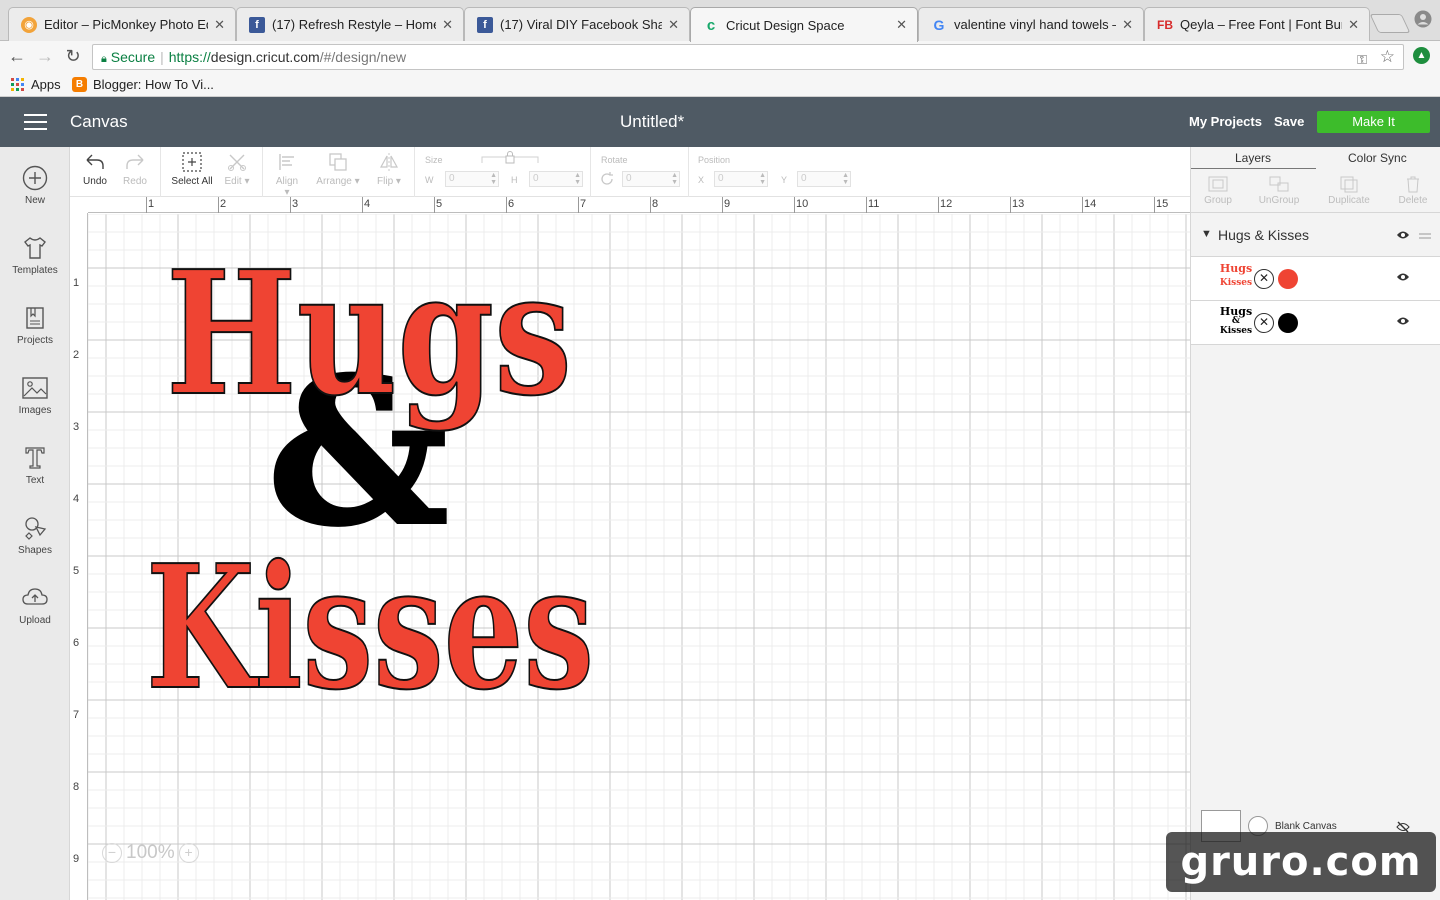 This screenshot has width=1440, height=900. What do you see at coordinates (257, 24) in the screenshot?
I see `facebook-icon: f` at bounding box center [257, 24].